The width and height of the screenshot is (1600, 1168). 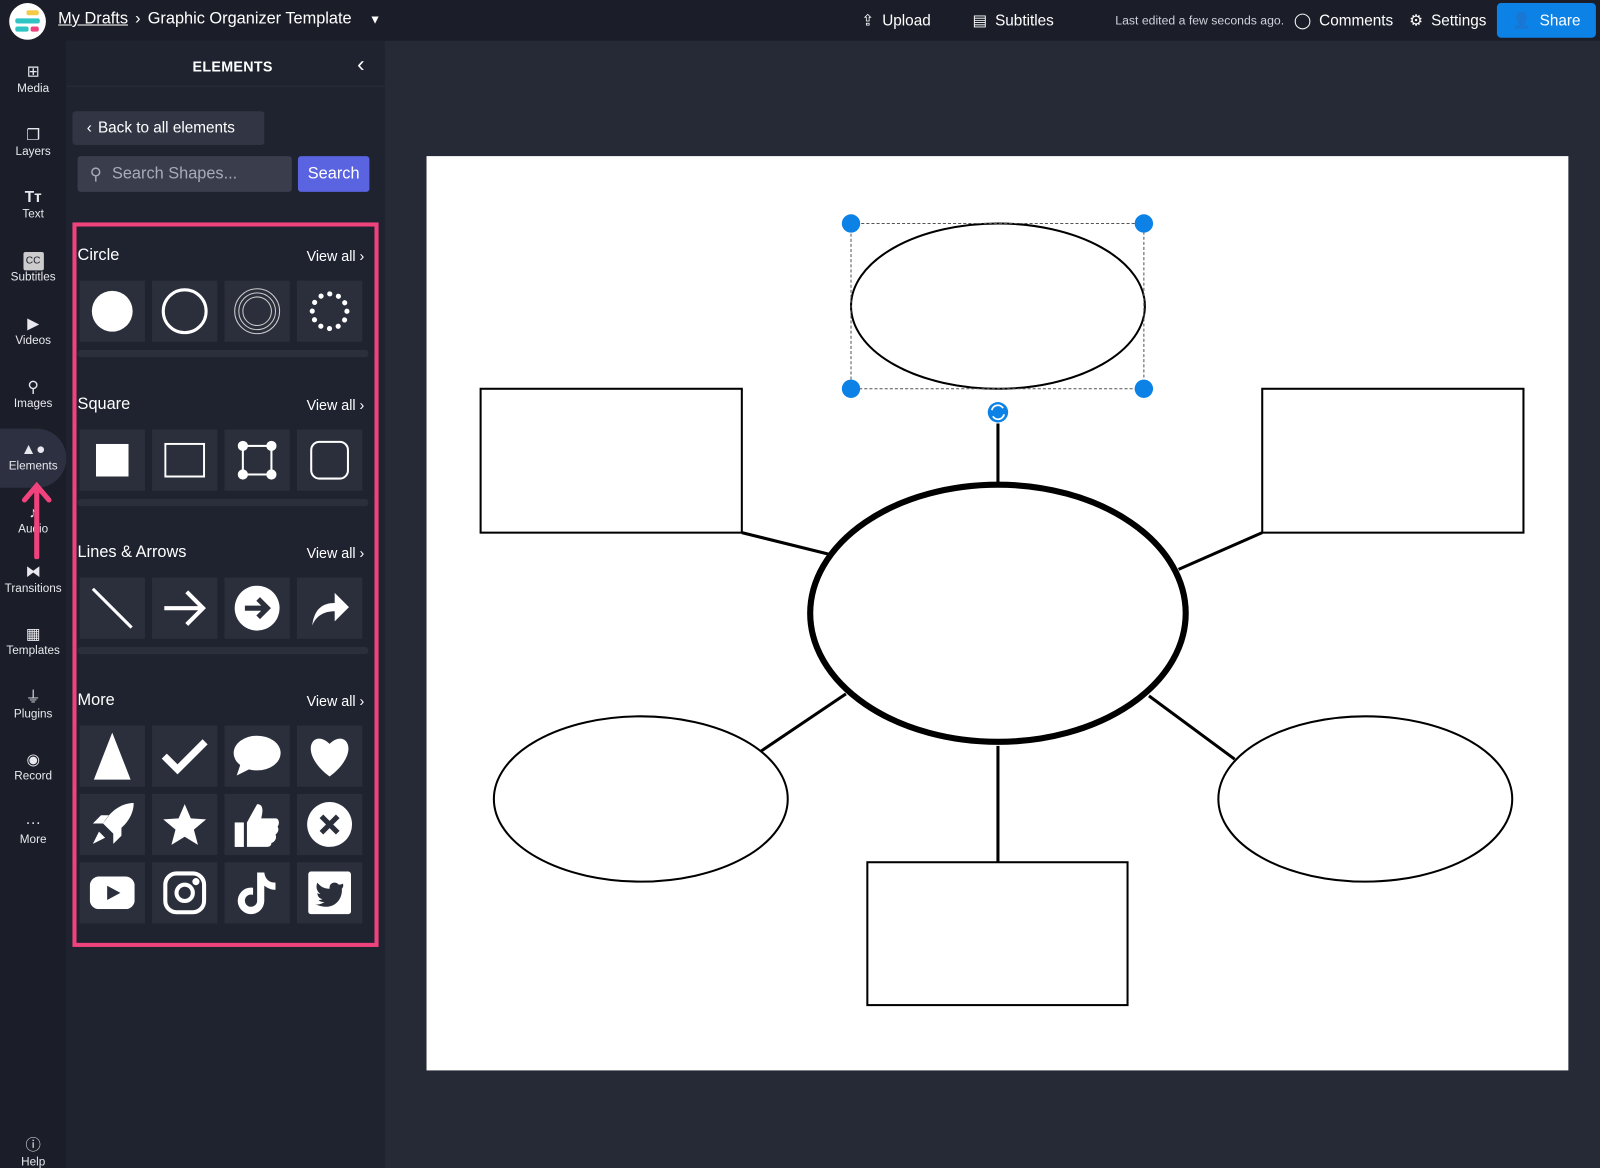 I want to click on left-box, so click(x=611, y=460).